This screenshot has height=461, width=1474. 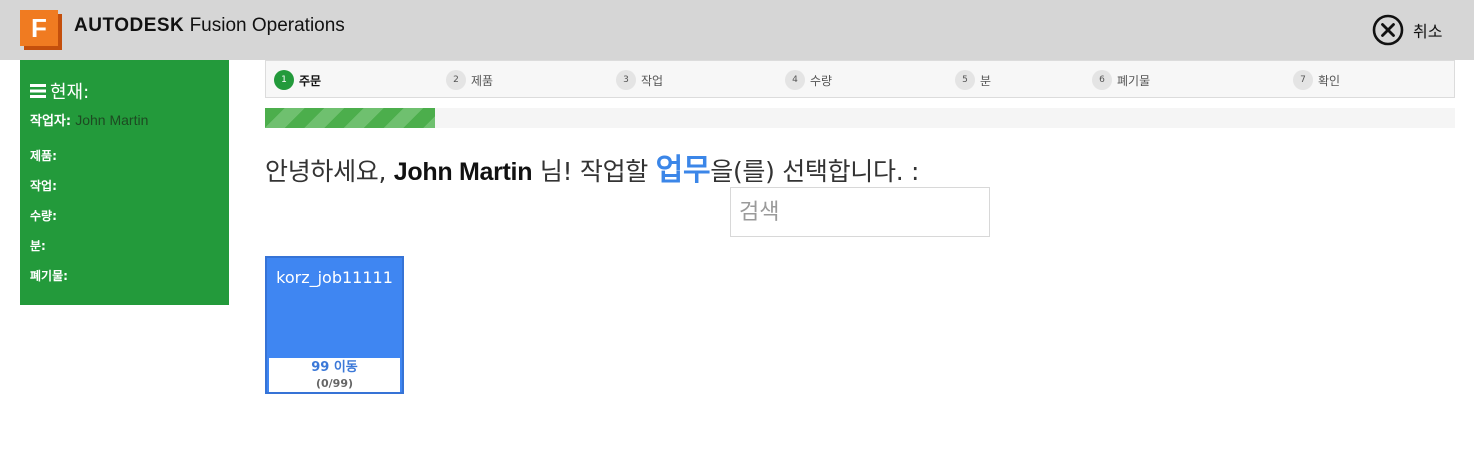 I want to click on step-number: 2, so click(x=456, y=80).